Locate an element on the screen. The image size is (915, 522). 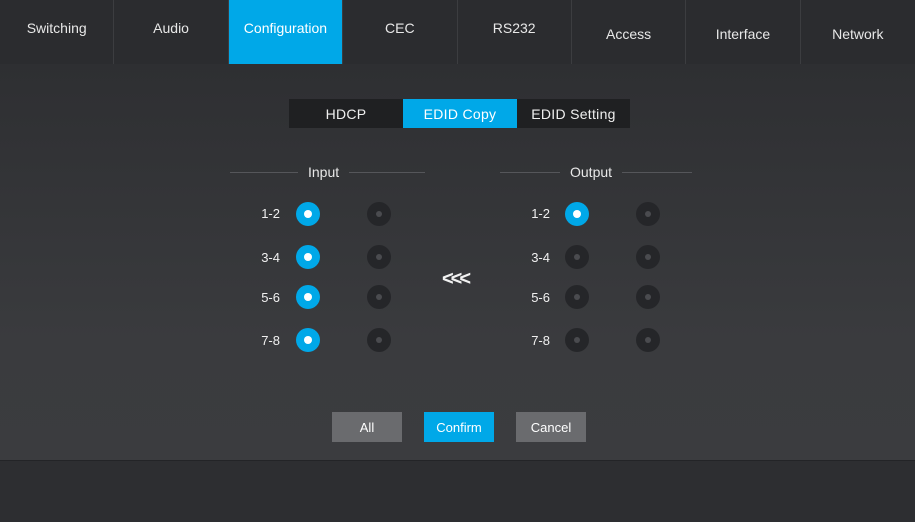
copy-direction-arrow-icon: <<< is located at coordinates (456, 279).